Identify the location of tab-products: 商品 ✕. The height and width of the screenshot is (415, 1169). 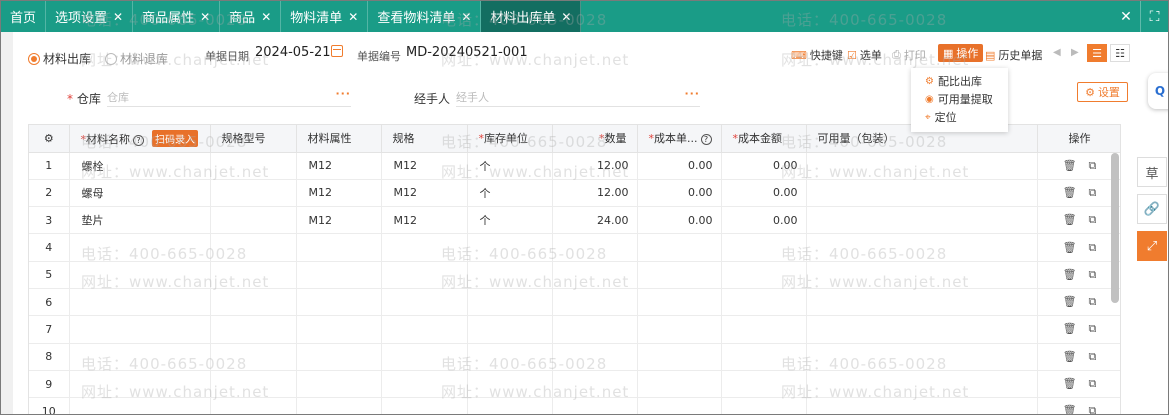
(251, 16).